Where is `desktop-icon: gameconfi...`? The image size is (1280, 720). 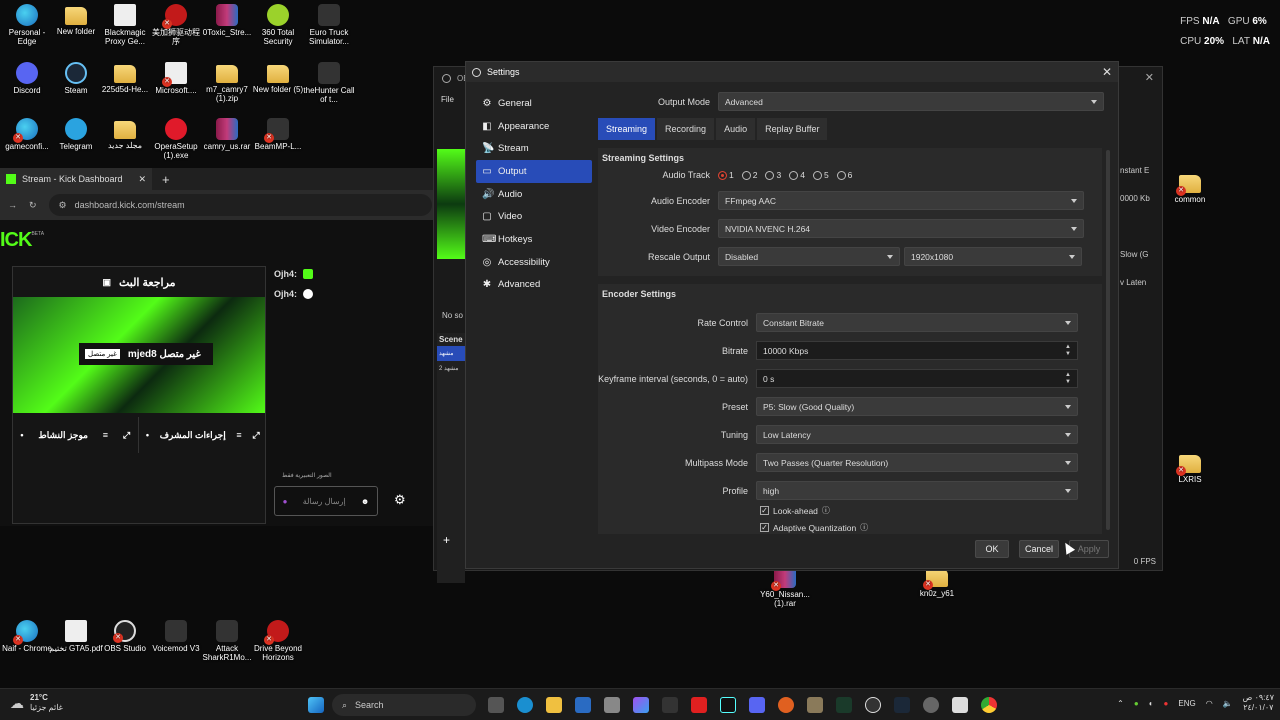
desktop-icon: gameconfi... is located at coordinates (27, 134).